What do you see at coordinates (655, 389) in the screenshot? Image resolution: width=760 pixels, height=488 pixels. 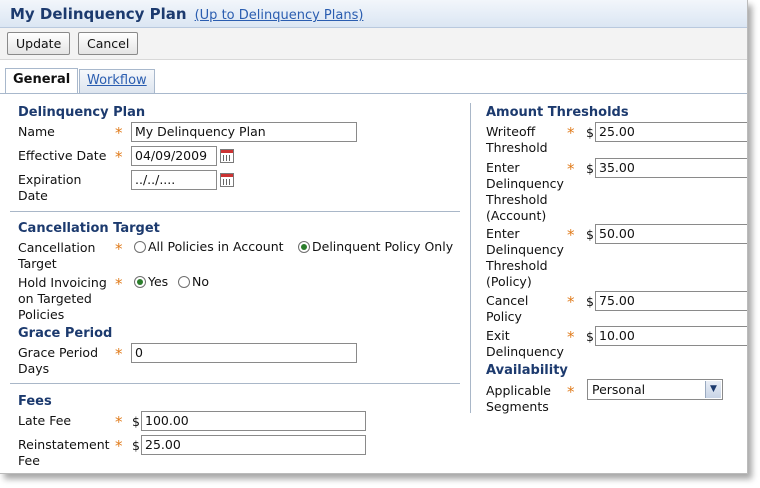 I see `applicable-segments-select: Personal ▼` at bounding box center [655, 389].